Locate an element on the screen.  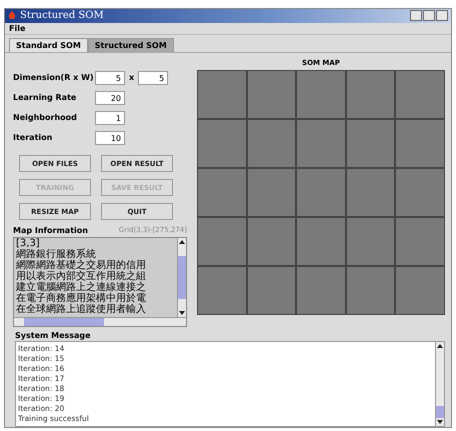
field-label: Dimension(R x W) is located at coordinates (54, 77).